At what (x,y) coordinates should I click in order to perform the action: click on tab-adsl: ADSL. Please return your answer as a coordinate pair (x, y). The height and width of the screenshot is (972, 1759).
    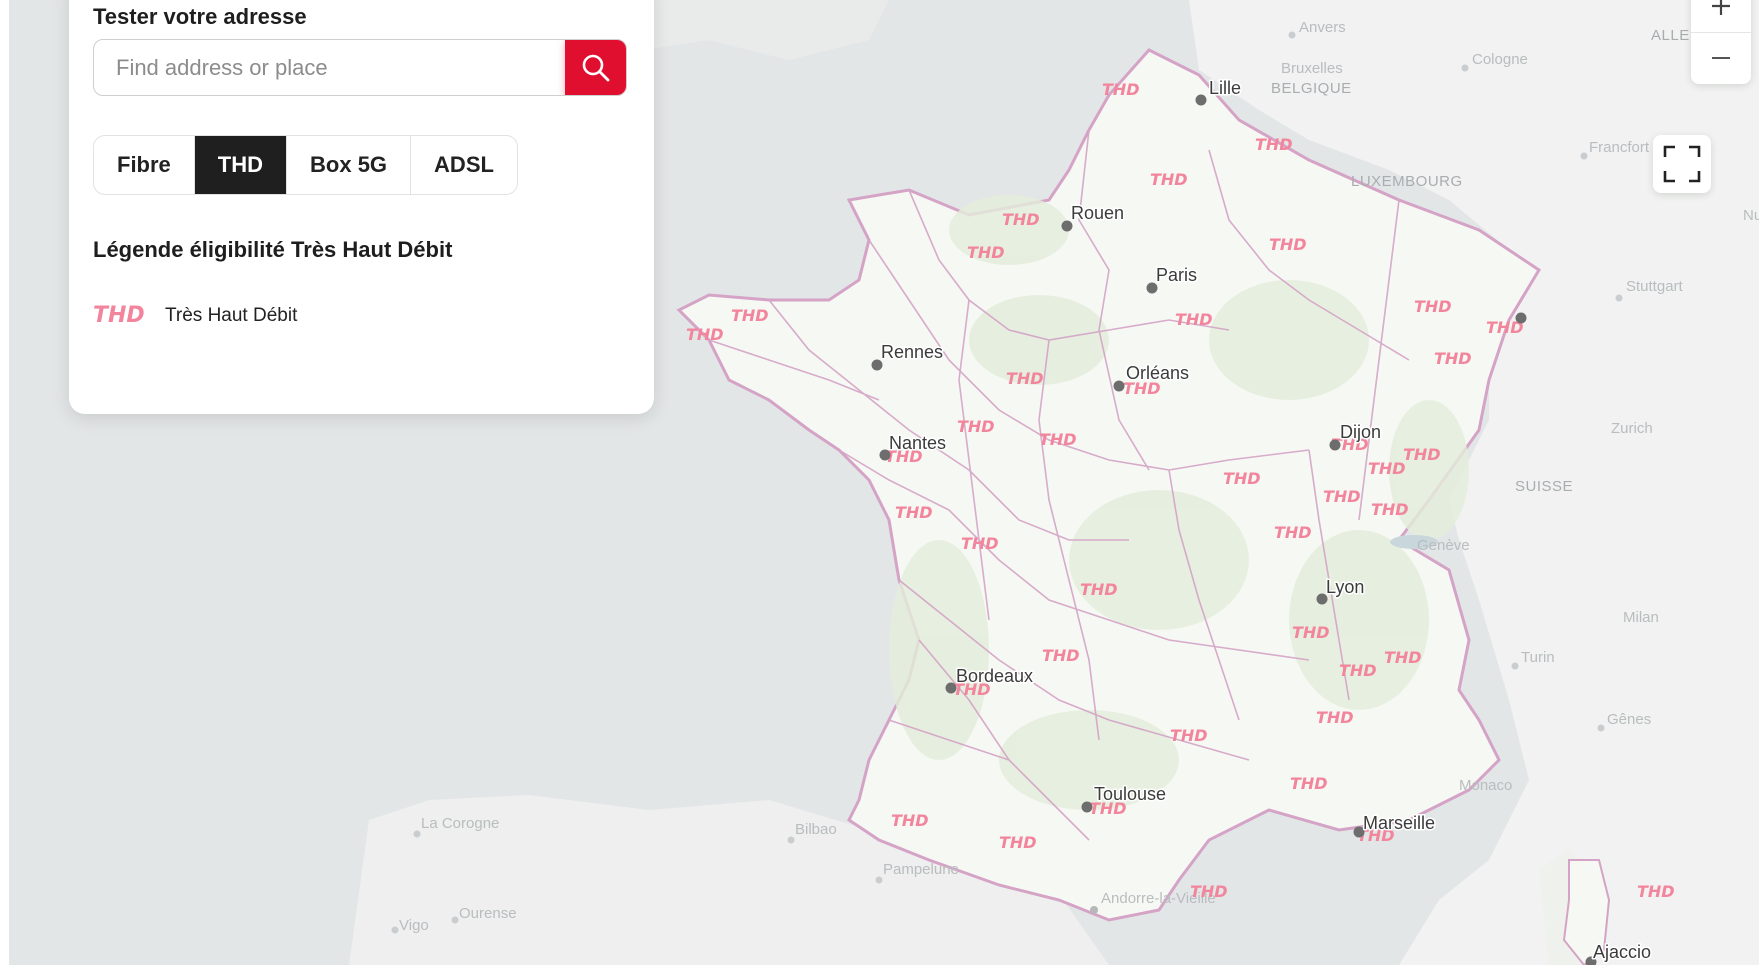
    Looking at the image, I should click on (464, 165).